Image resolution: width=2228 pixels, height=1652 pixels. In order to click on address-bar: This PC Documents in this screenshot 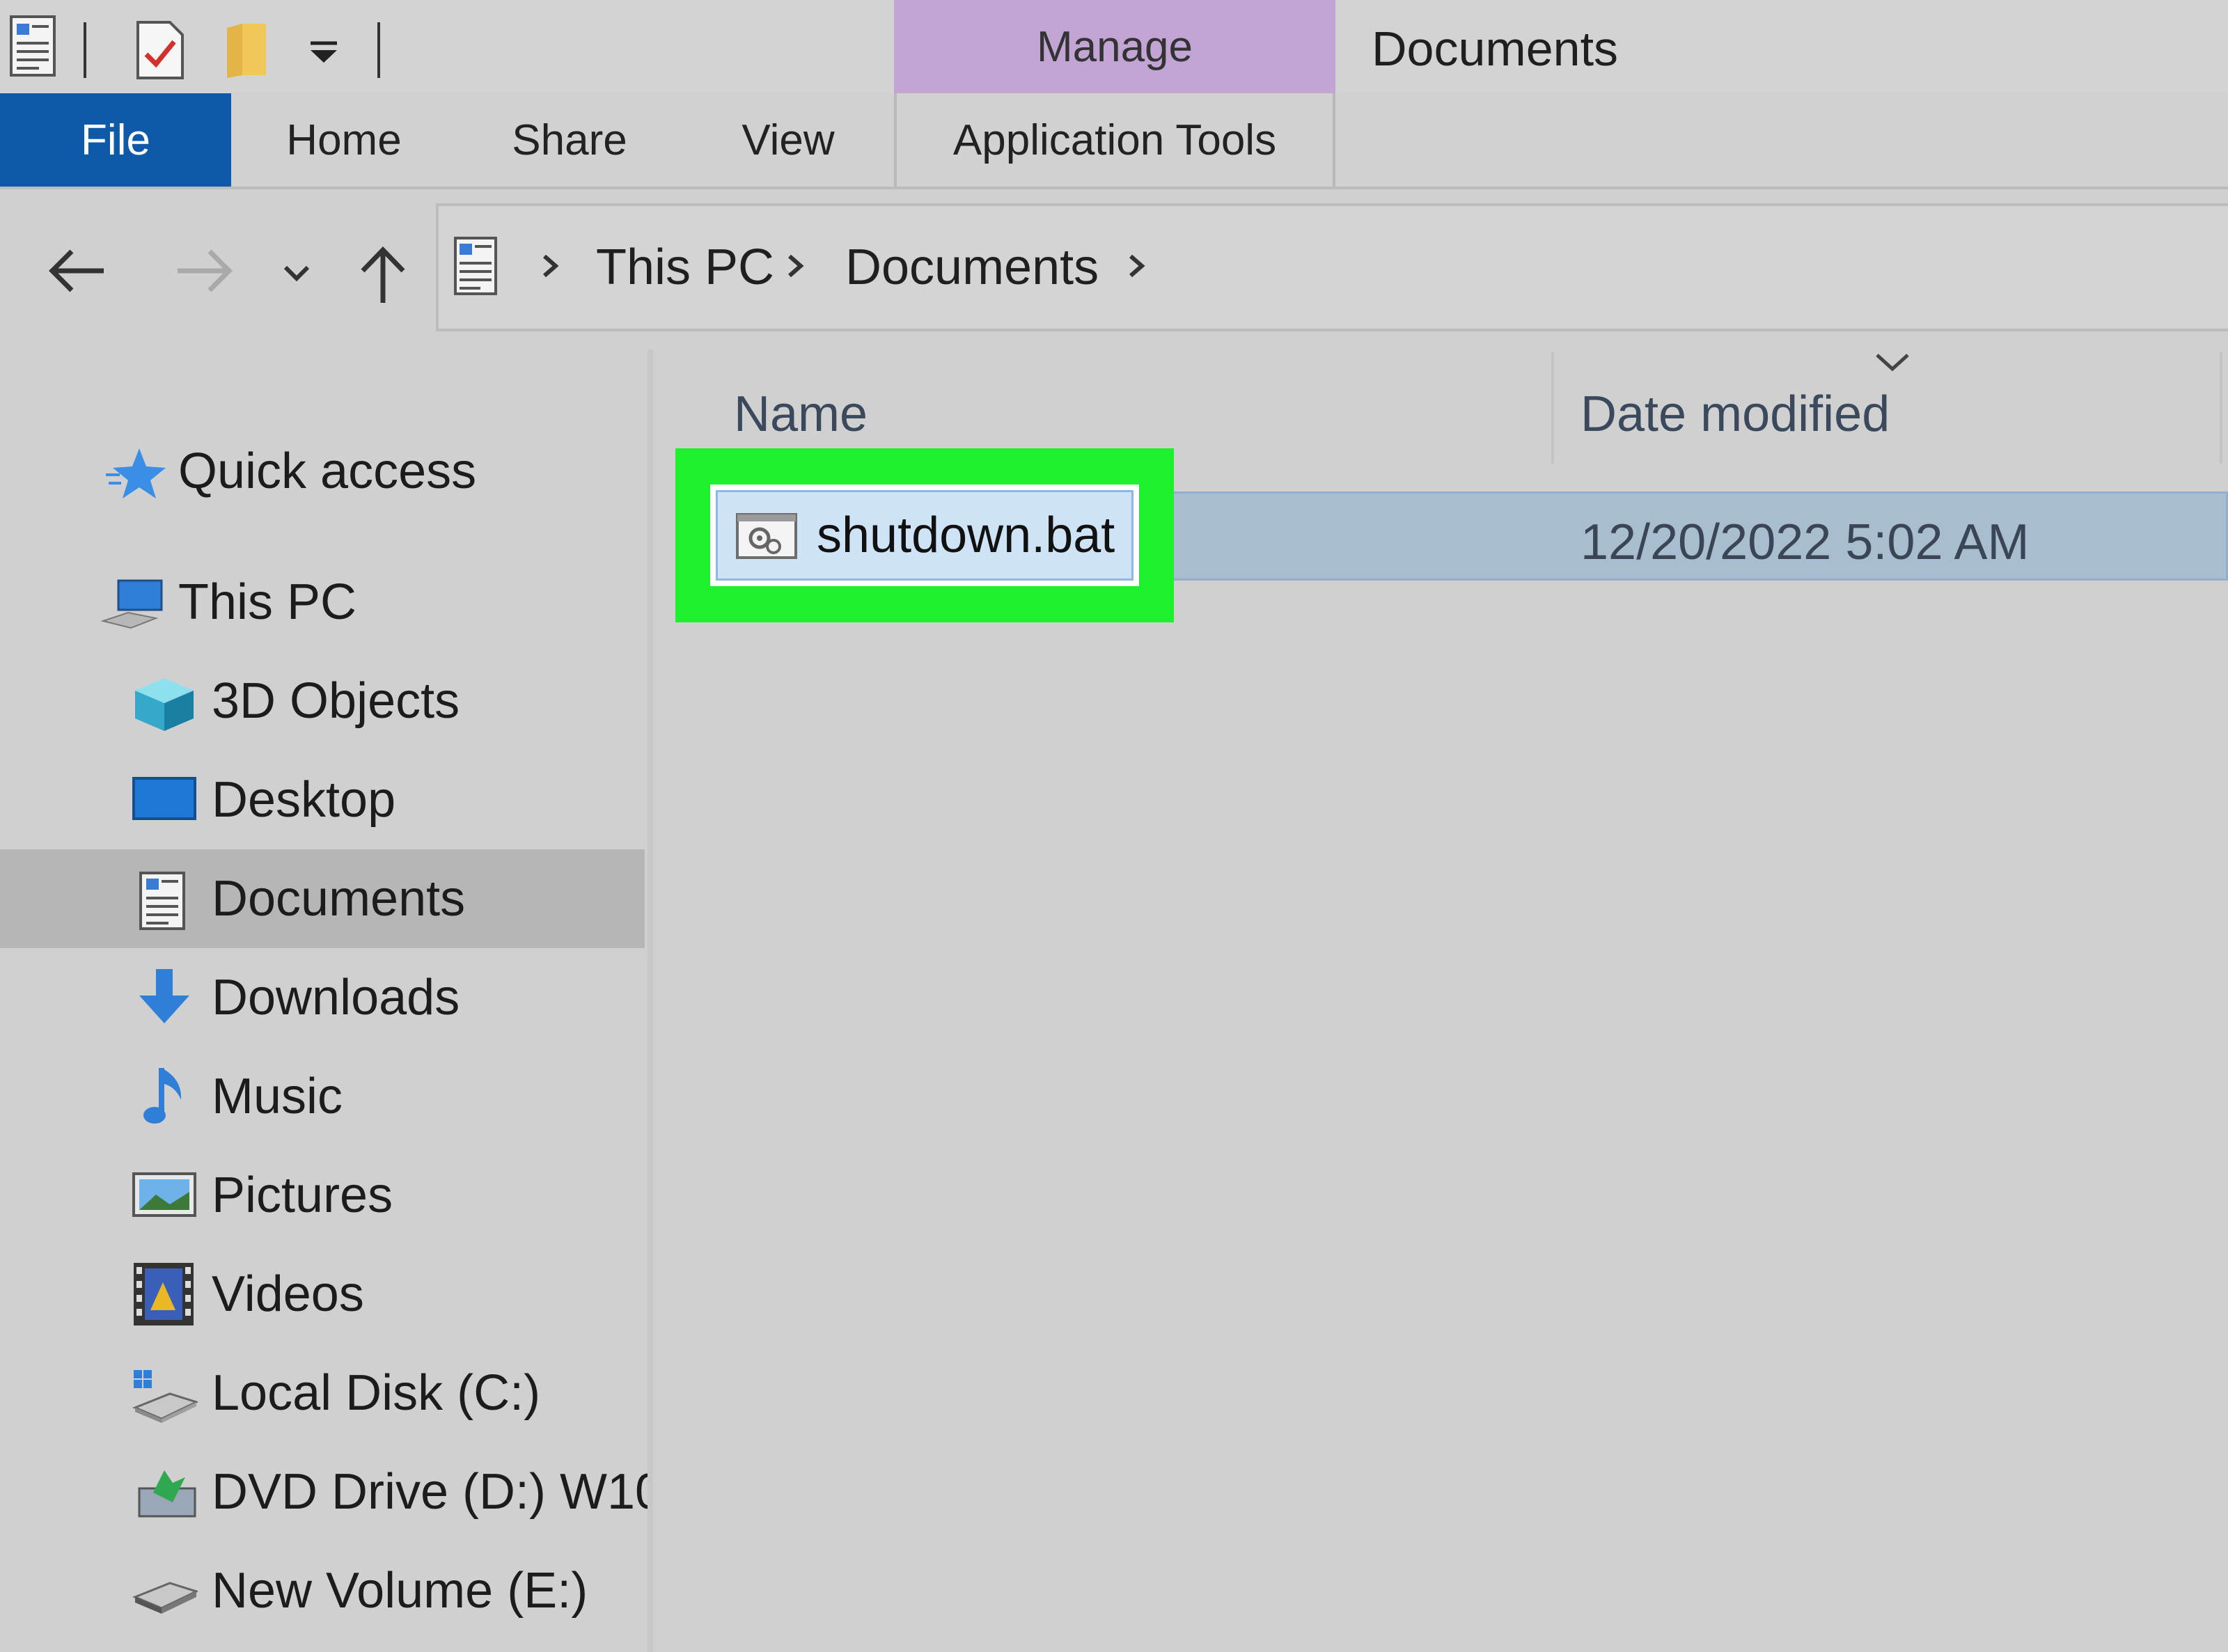, I will do `click(1332, 267)`.